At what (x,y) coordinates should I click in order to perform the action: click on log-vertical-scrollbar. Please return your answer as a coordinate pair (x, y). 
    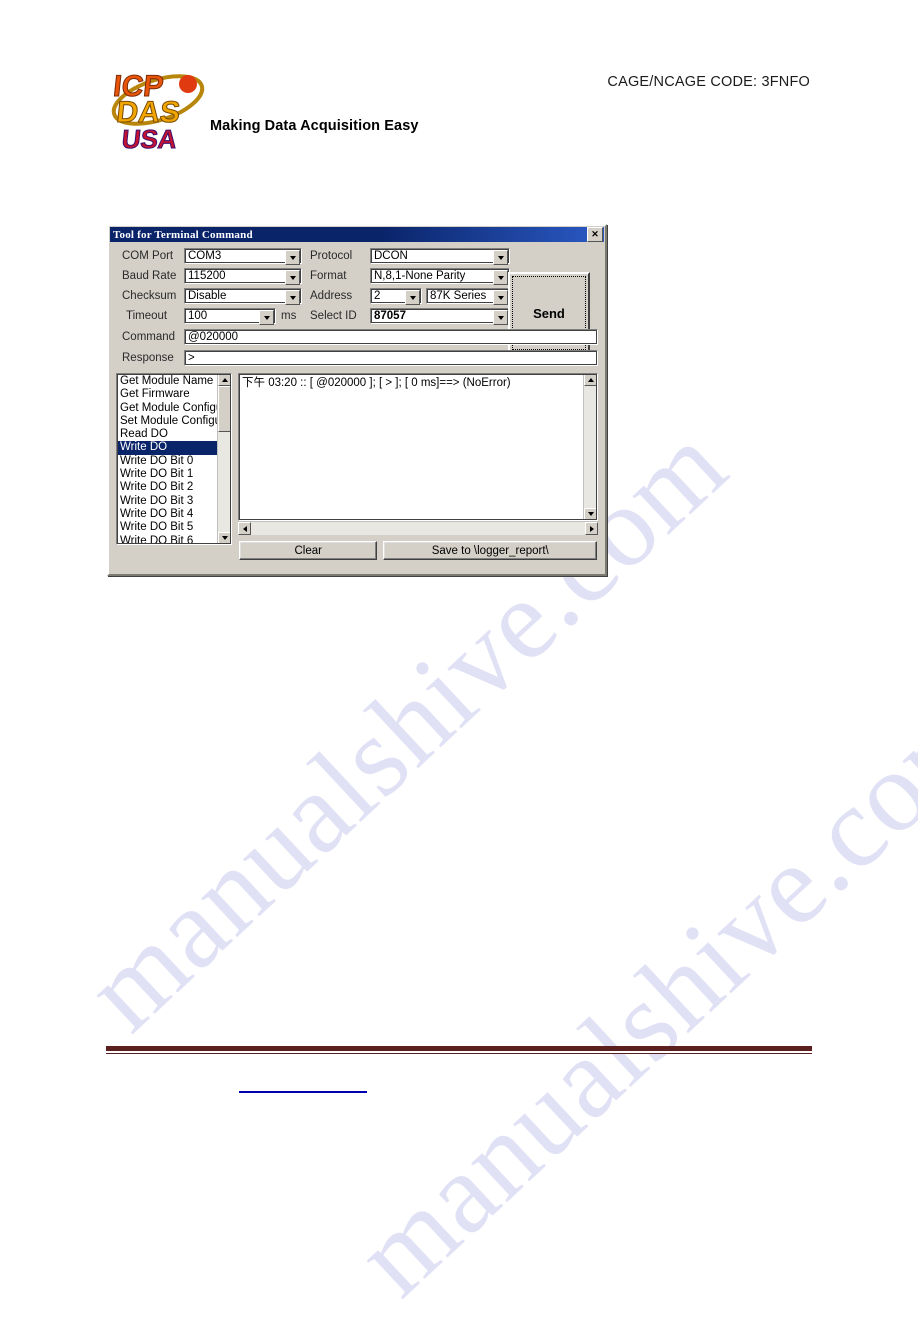
    Looking at the image, I should click on (590, 447).